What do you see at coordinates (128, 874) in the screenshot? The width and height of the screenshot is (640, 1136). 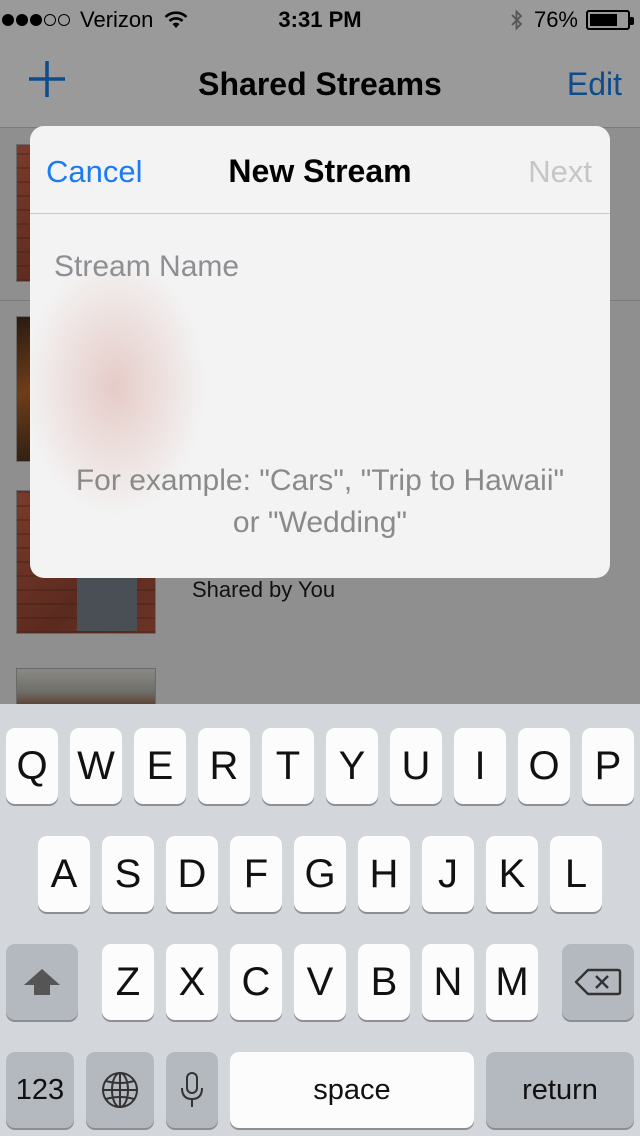 I see `key-s: S` at bounding box center [128, 874].